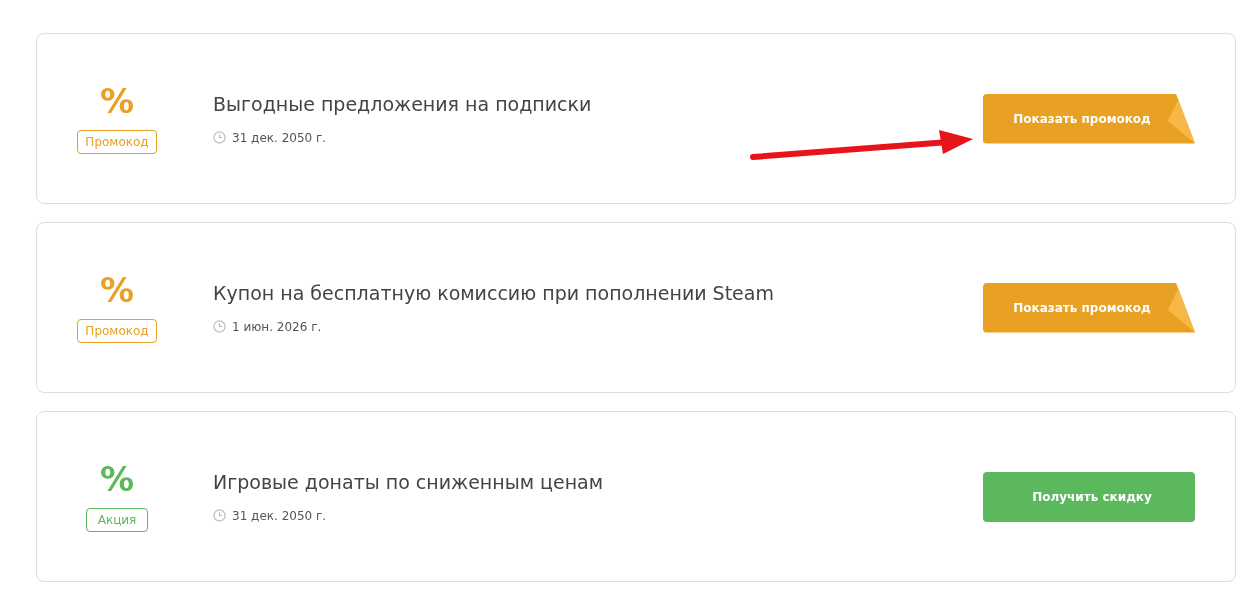 The height and width of the screenshot is (598, 1245). I want to click on offer-title: Игровые донаты по сниженным ценам, so click(409, 481).